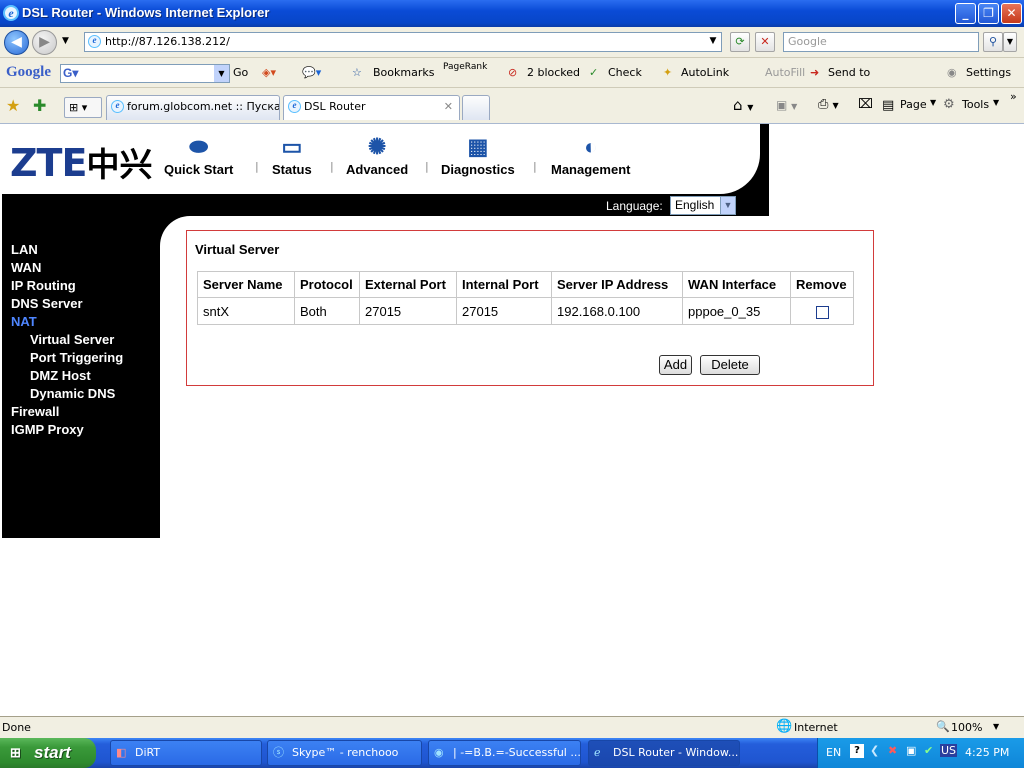 The height and width of the screenshot is (768, 1024). I want to click on network-icon: ▣, so click(911, 750).